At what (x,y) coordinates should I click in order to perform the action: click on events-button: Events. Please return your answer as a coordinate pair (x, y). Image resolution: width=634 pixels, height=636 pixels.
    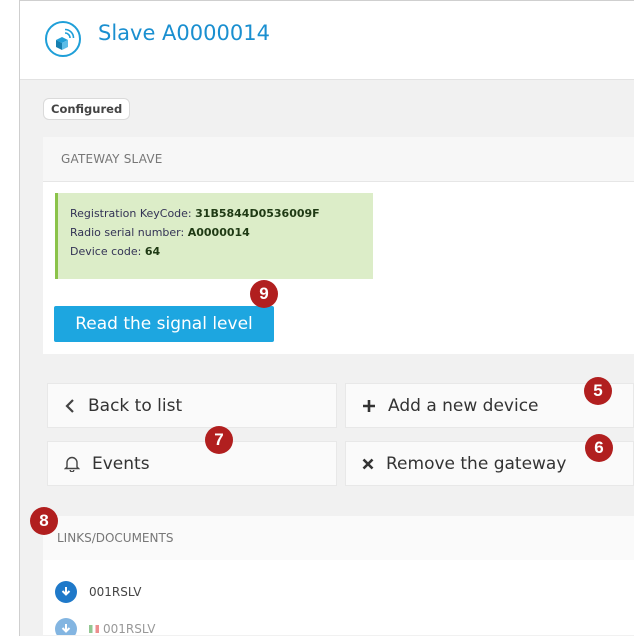
    Looking at the image, I should click on (192, 463).